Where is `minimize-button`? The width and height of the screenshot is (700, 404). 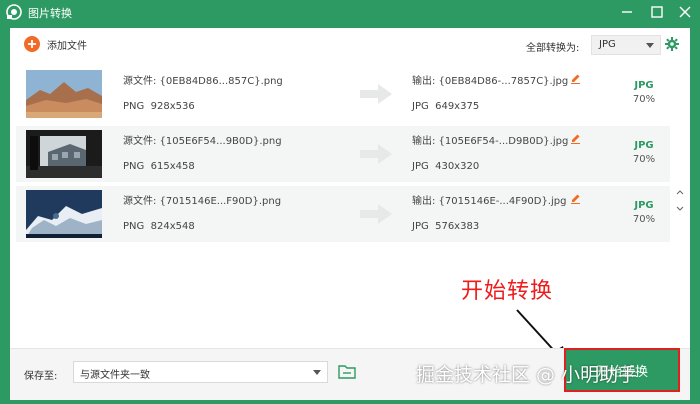 minimize-button is located at coordinates (627, 12).